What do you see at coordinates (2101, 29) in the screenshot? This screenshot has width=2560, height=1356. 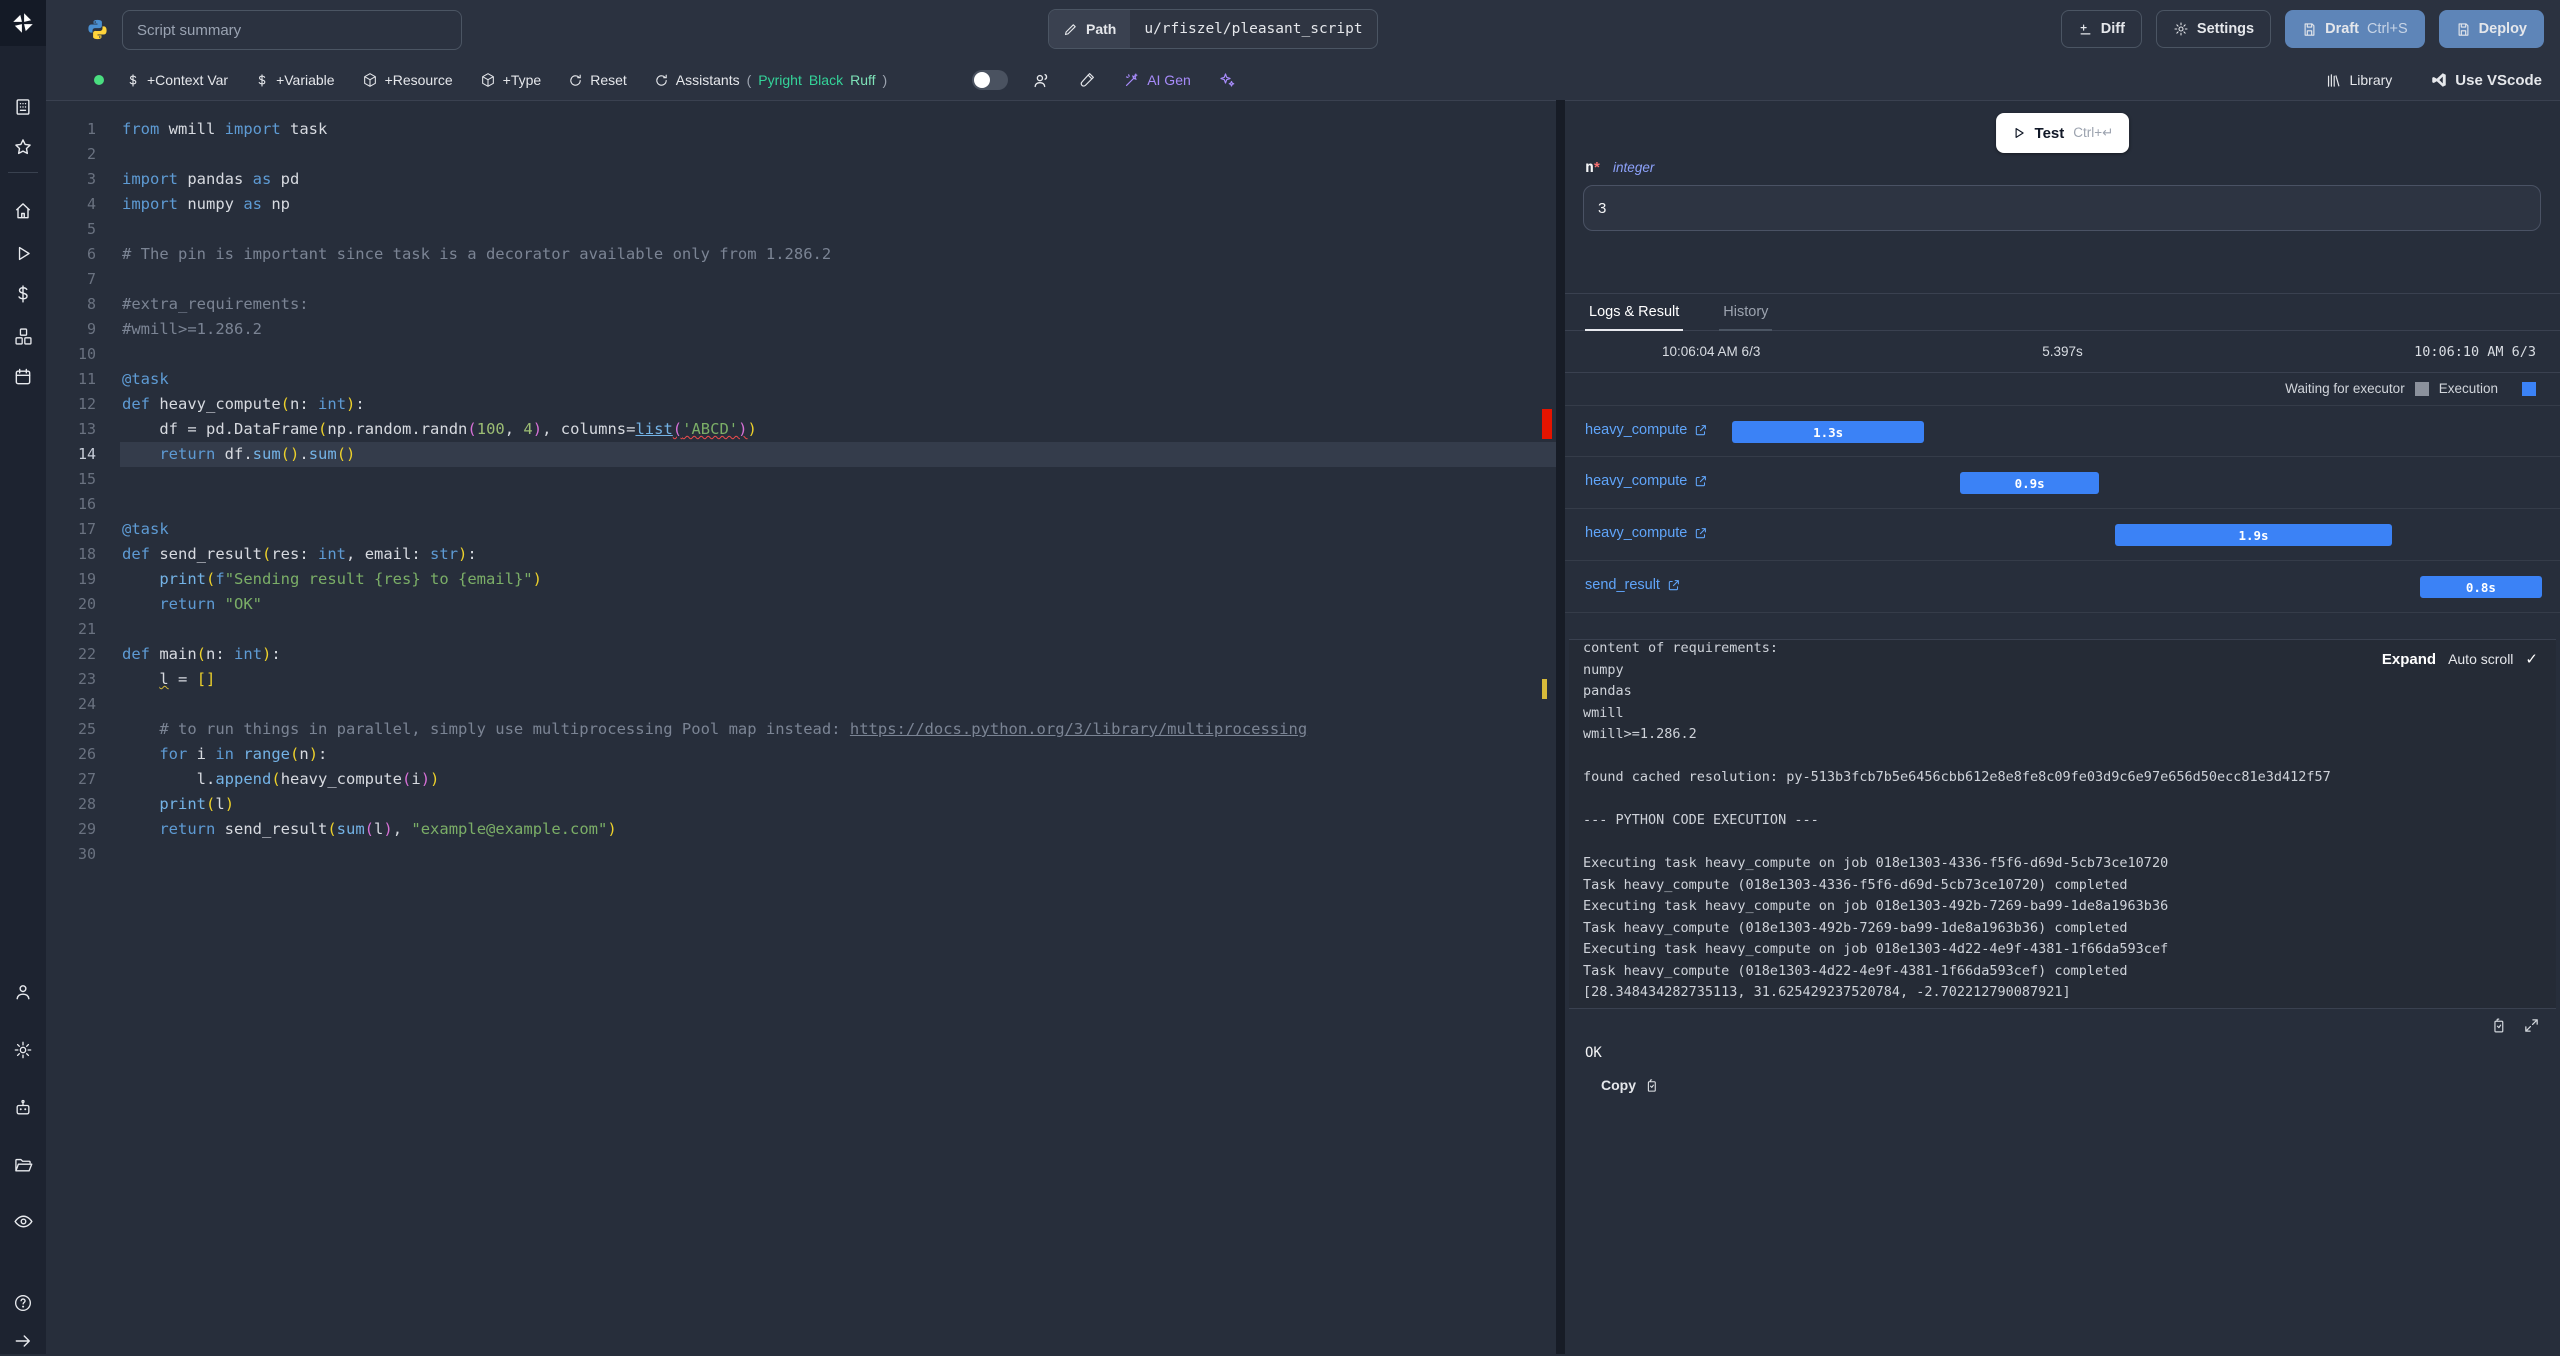 I see `diff-button: Diff` at bounding box center [2101, 29].